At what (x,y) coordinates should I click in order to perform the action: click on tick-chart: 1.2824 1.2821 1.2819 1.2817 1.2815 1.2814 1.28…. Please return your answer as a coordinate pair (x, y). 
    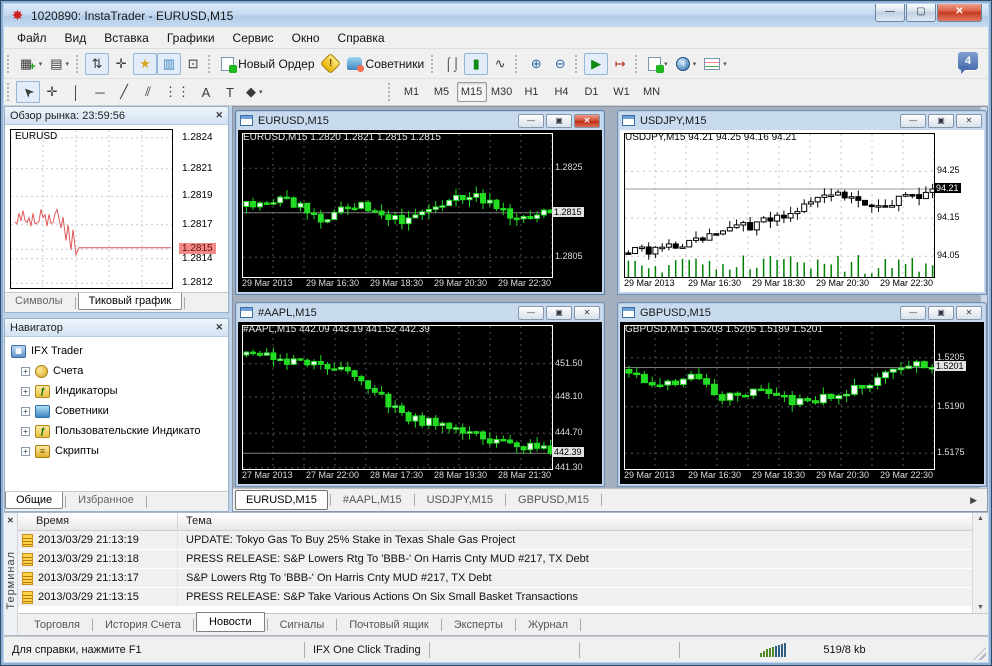
    Looking at the image, I should click on (116, 208).